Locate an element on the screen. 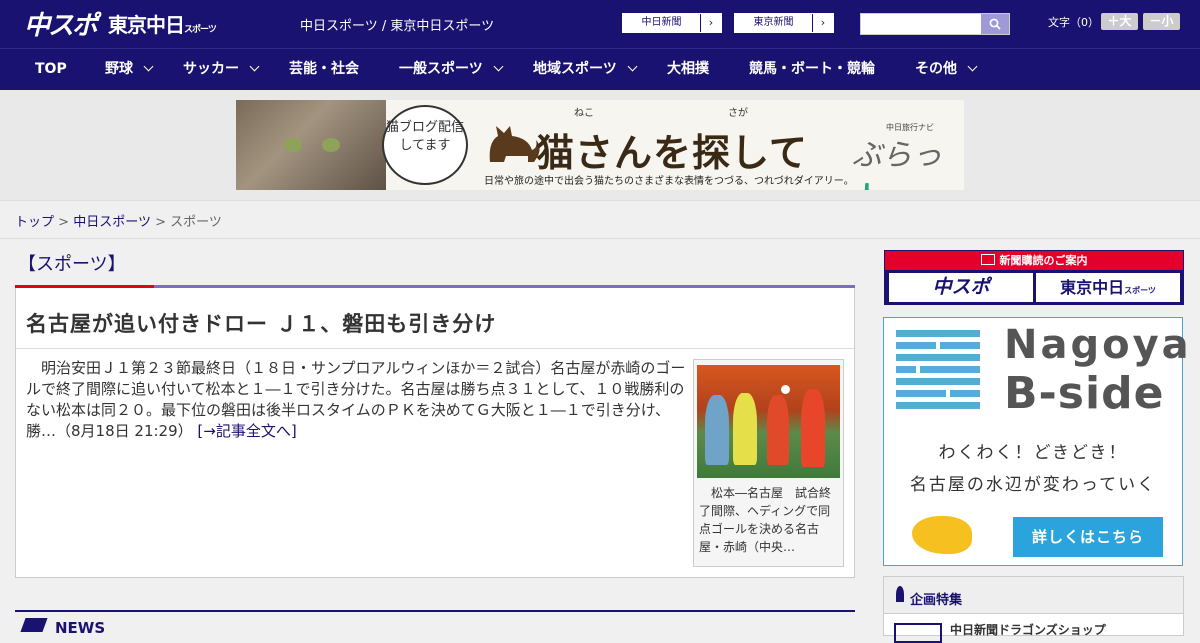 This screenshot has width=1200, height=643. feature-header: 企画特集 is located at coordinates (1033, 595).